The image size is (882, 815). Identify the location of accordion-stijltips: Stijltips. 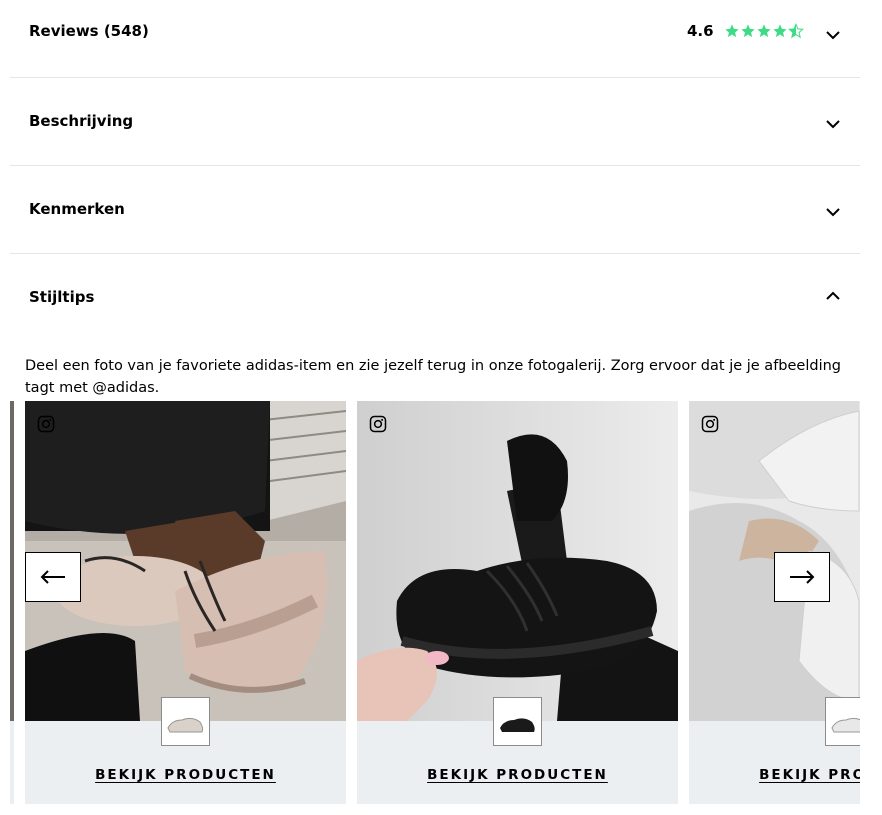
(435, 289).